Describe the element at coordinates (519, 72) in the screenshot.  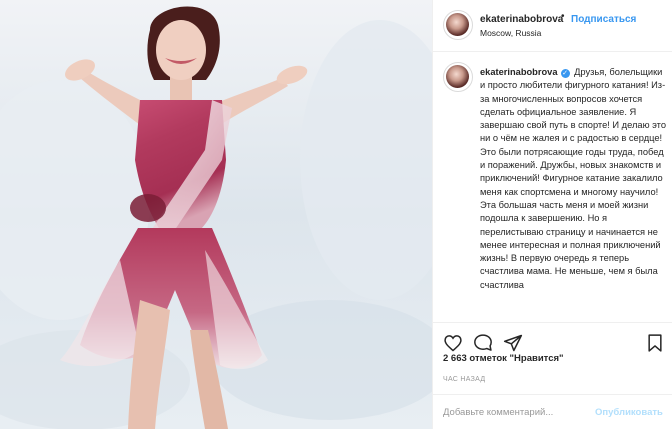
I see `caption-username: ekaterinabobrova` at that location.